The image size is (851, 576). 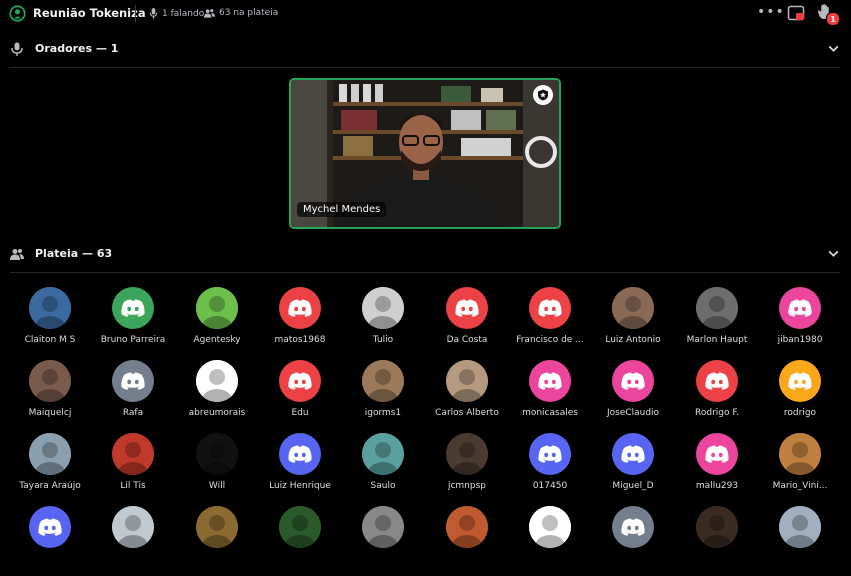 What do you see at coordinates (241, 13) in the screenshot?
I see `audience-count: 63 na plateia` at bounding box center [241, 13].